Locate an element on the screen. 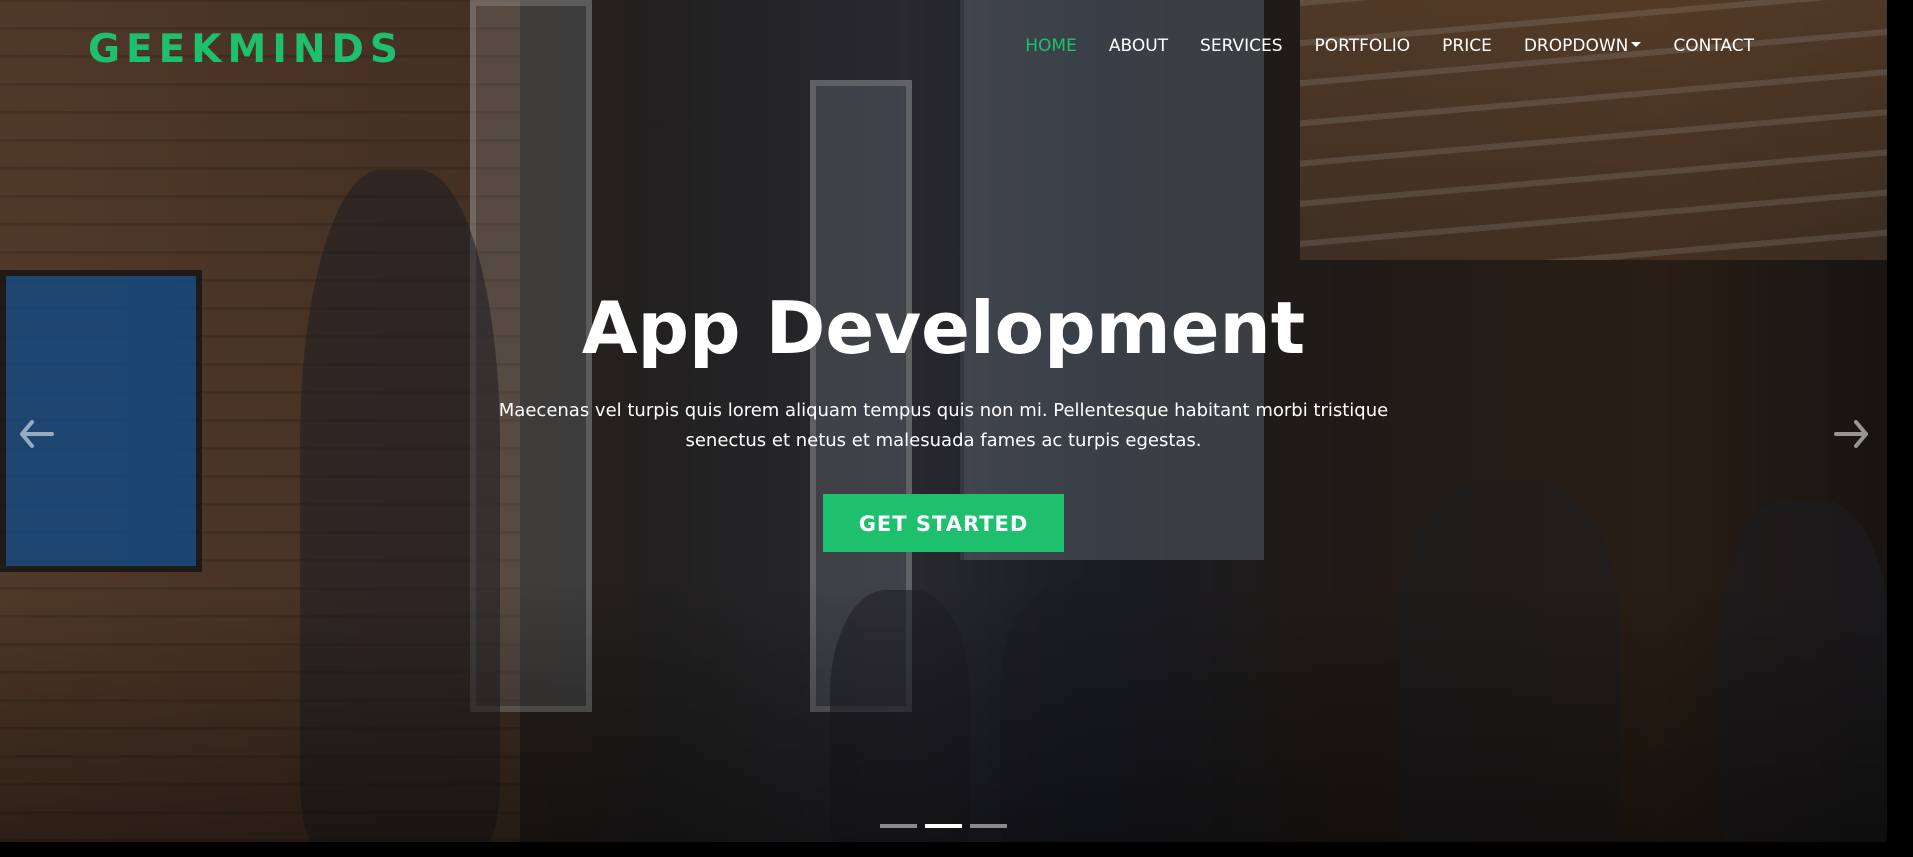 This screenshot has height=857, width=1913. nav-item-label: DROPDOWN is located at coordinates (1576, 46).